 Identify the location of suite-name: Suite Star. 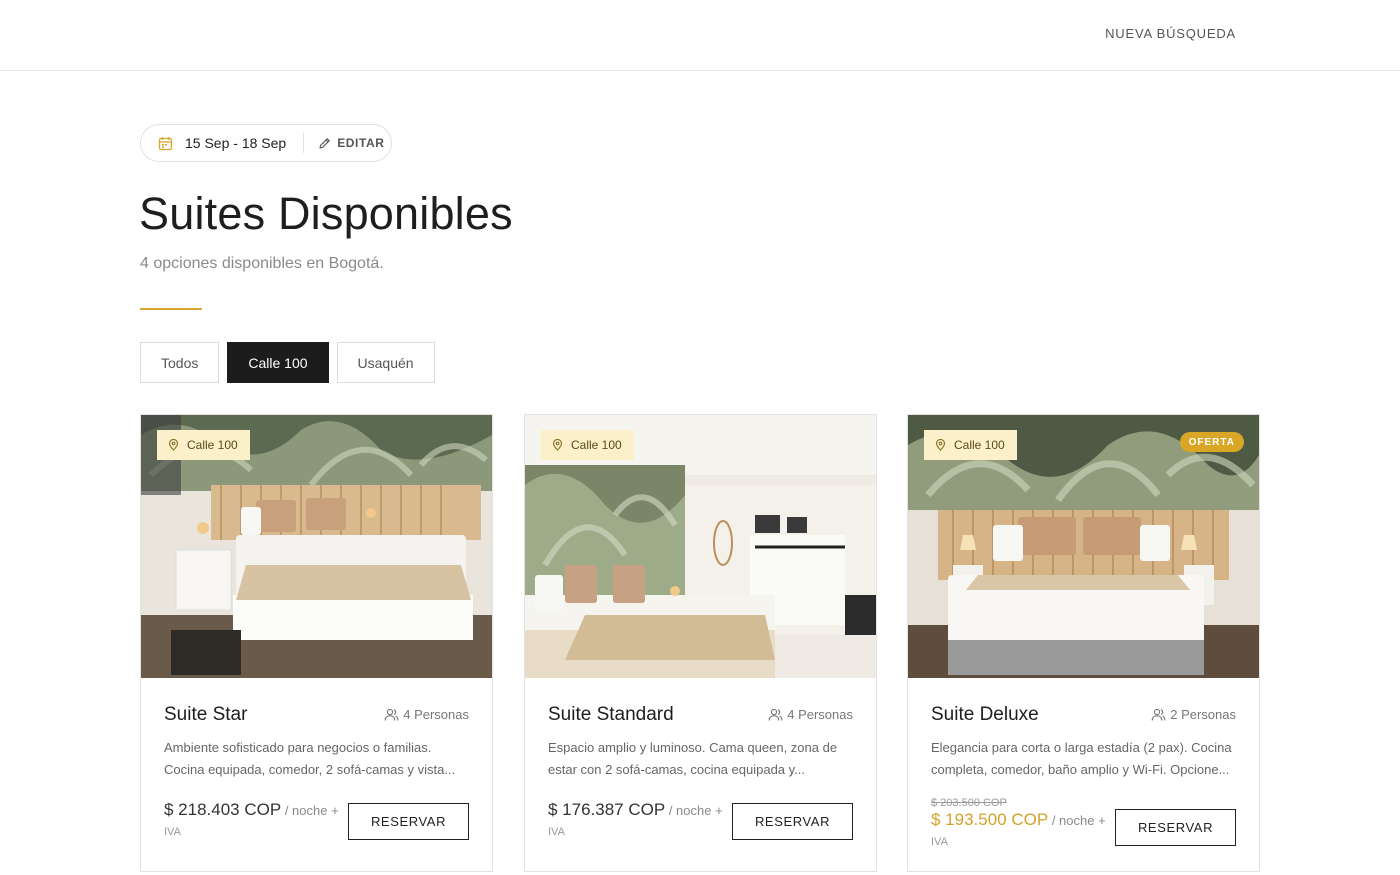
(206, 714).